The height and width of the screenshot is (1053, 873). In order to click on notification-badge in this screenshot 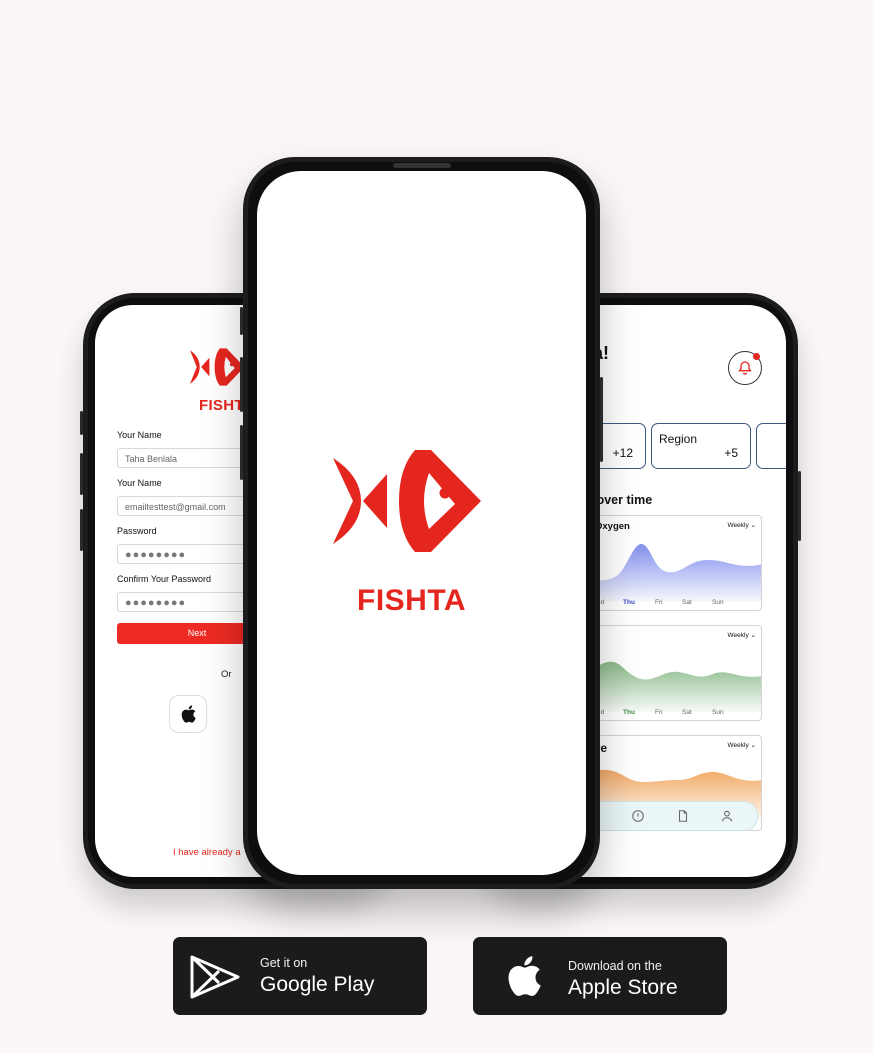, I will do `click(756, 356)`.